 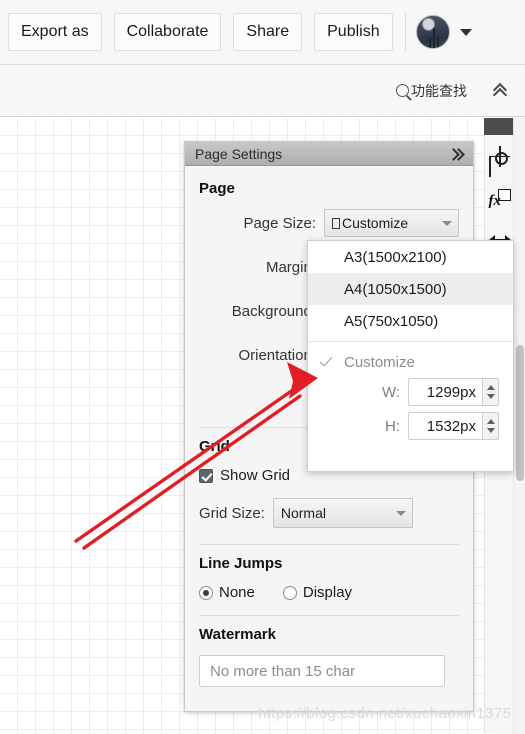 I want to click on line-jumps-heading: Line Jumps, so click(x=241, y=563).